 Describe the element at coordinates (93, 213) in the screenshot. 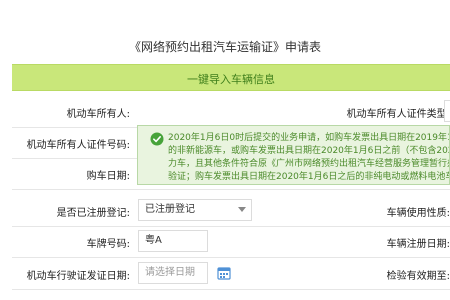

I see `registered-label: 是否已注册登记:` at that location.